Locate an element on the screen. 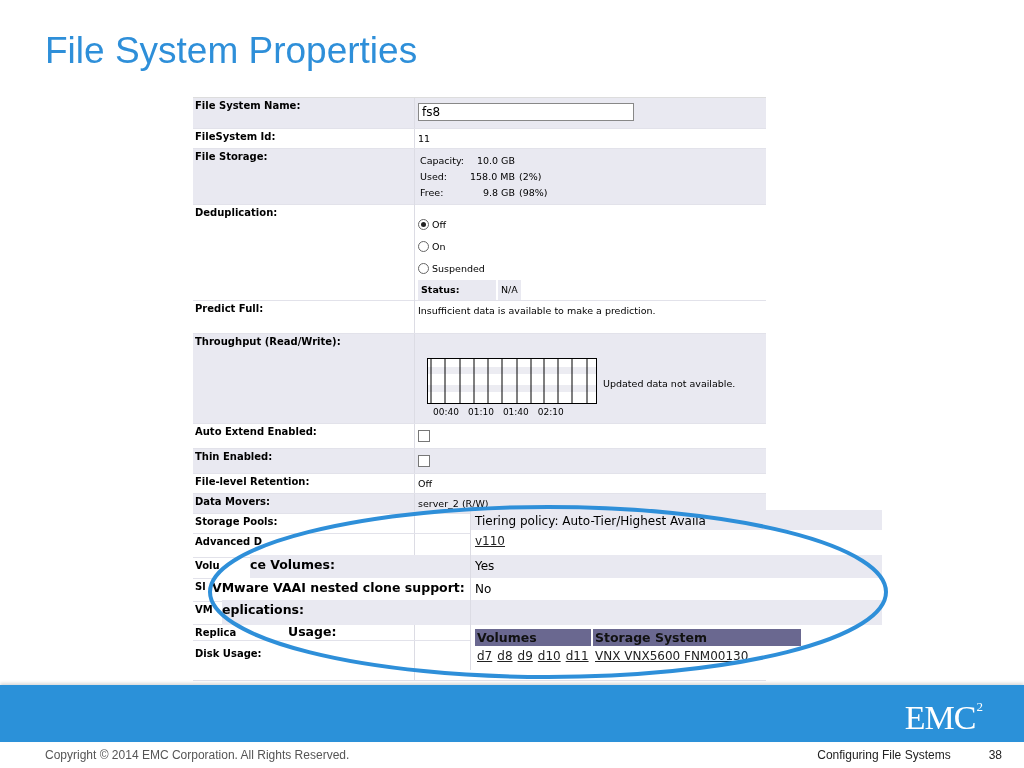  storage-label: Free: is located at coordinates (432, 193).